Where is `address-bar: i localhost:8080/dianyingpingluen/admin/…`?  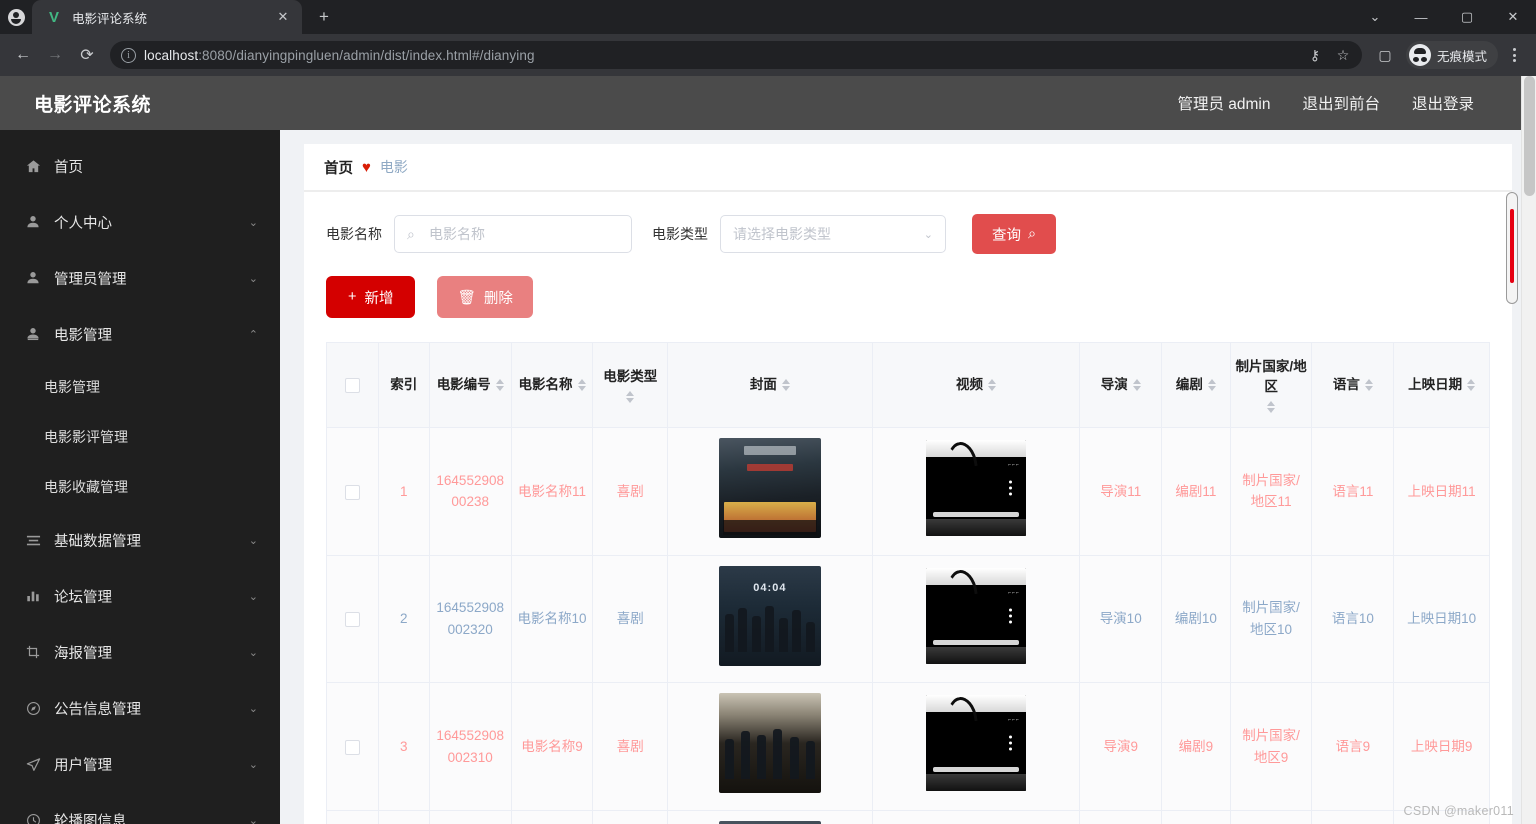 address-bar: i localhost:8080/dianyingpingluen/admin/… is located at coordinates (736, 55).